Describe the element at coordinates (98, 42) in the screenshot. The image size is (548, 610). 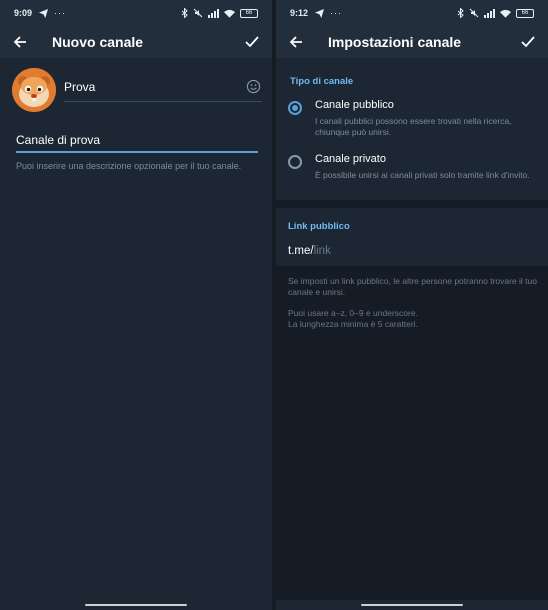
I see `page-title: Nuovo canale` at that location.